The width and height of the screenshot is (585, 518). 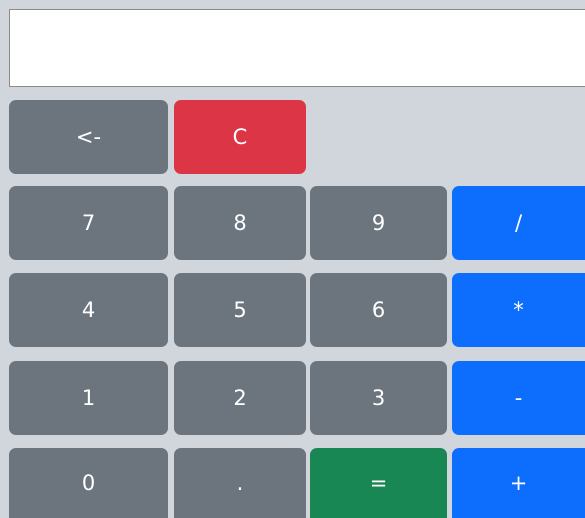 I want to click on add-button: +, so click(x=518, y=483).